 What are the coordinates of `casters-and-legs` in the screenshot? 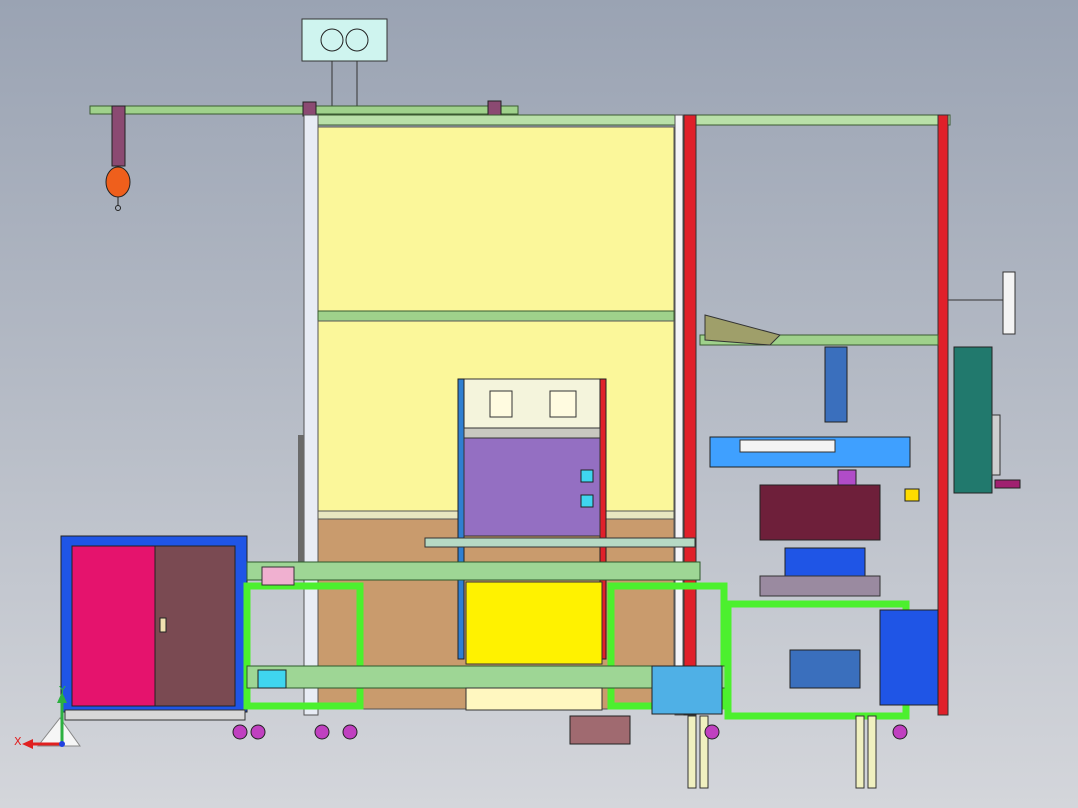 It's located at (570, 752).